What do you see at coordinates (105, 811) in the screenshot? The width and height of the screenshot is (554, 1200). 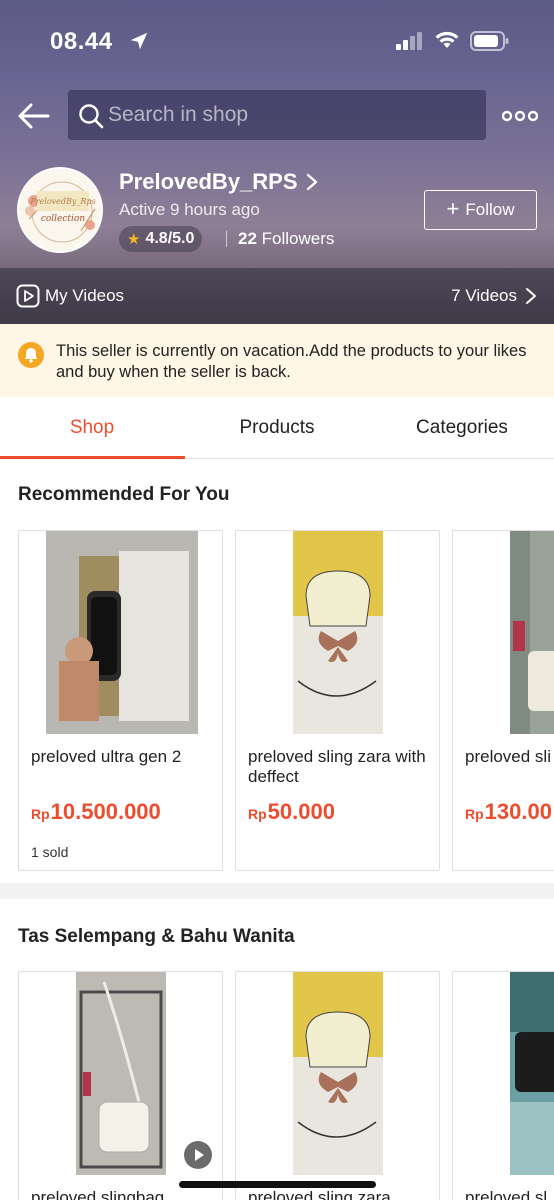 I see `price-value: 10.500.000` at bounding box center [105, 811].